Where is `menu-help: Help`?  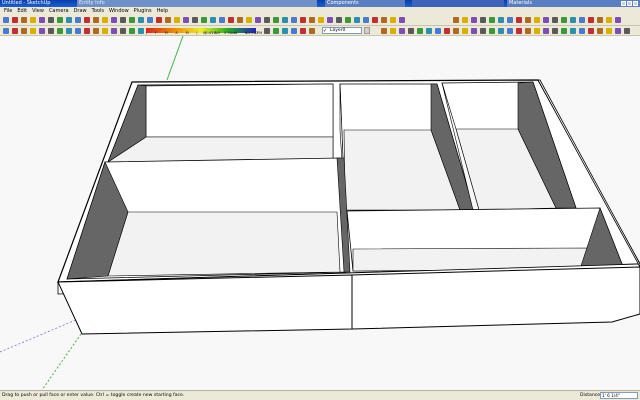 menu-help: Help is located at coordinates (163, 11).